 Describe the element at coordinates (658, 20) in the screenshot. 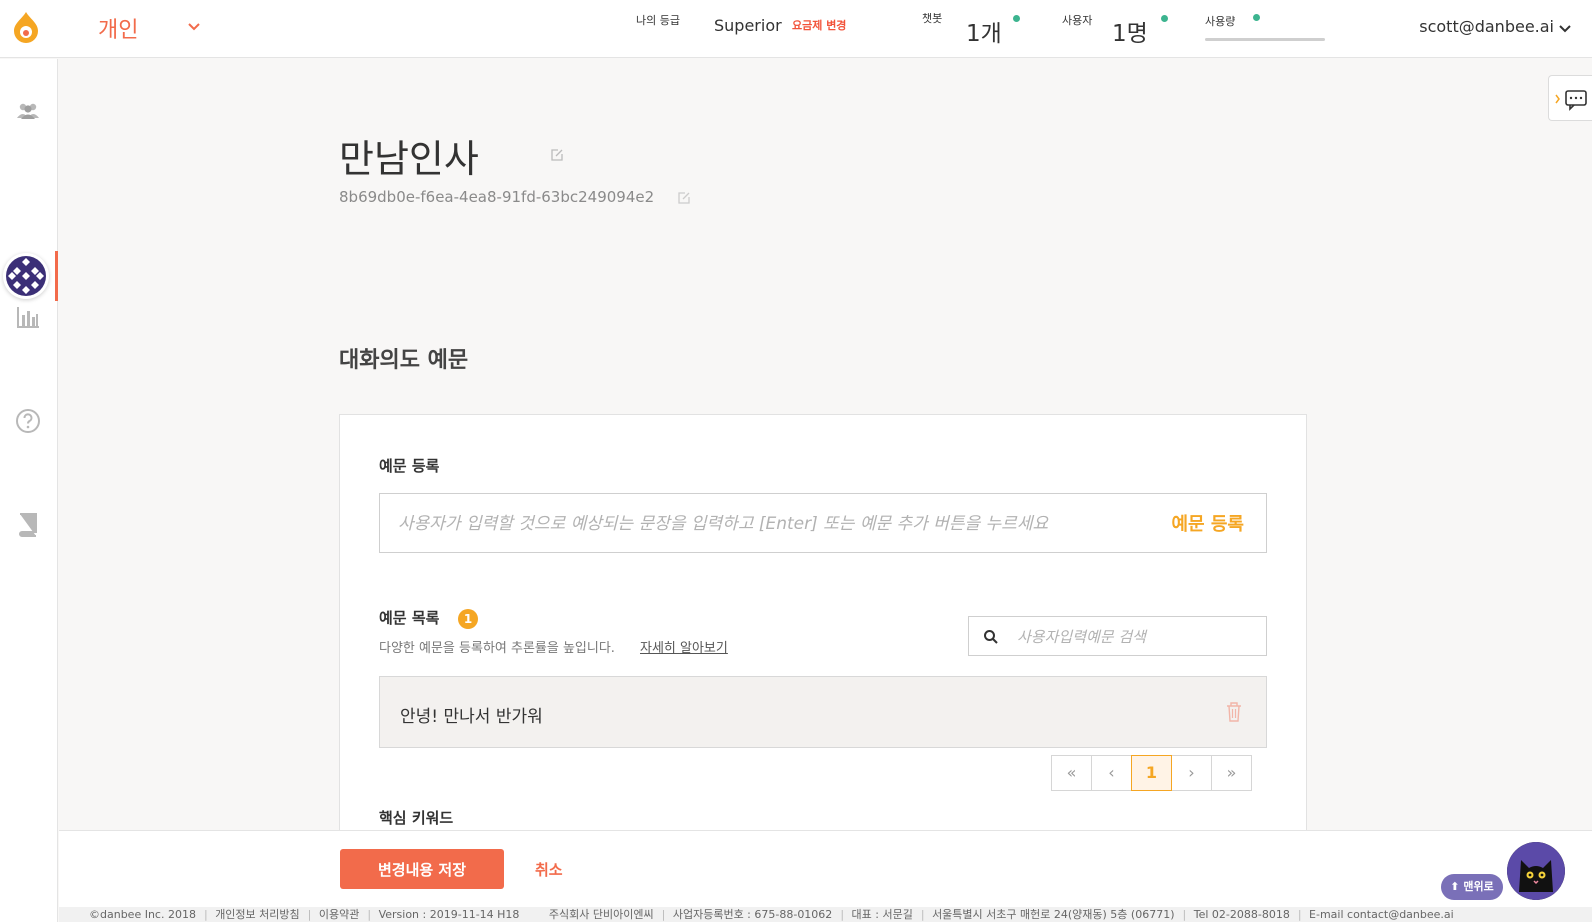

I see `grade-label: 나의 등급` at that location.